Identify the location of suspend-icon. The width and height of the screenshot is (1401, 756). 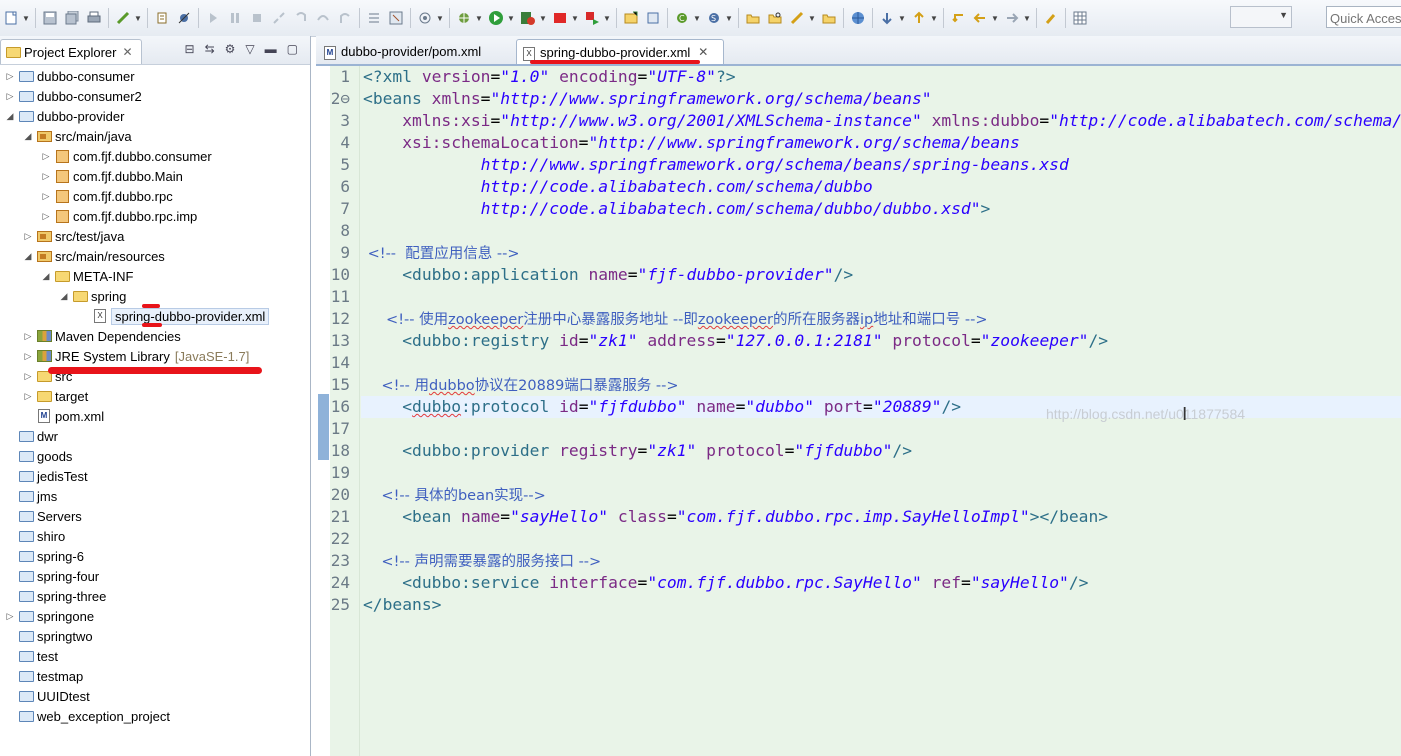
(235, 18).